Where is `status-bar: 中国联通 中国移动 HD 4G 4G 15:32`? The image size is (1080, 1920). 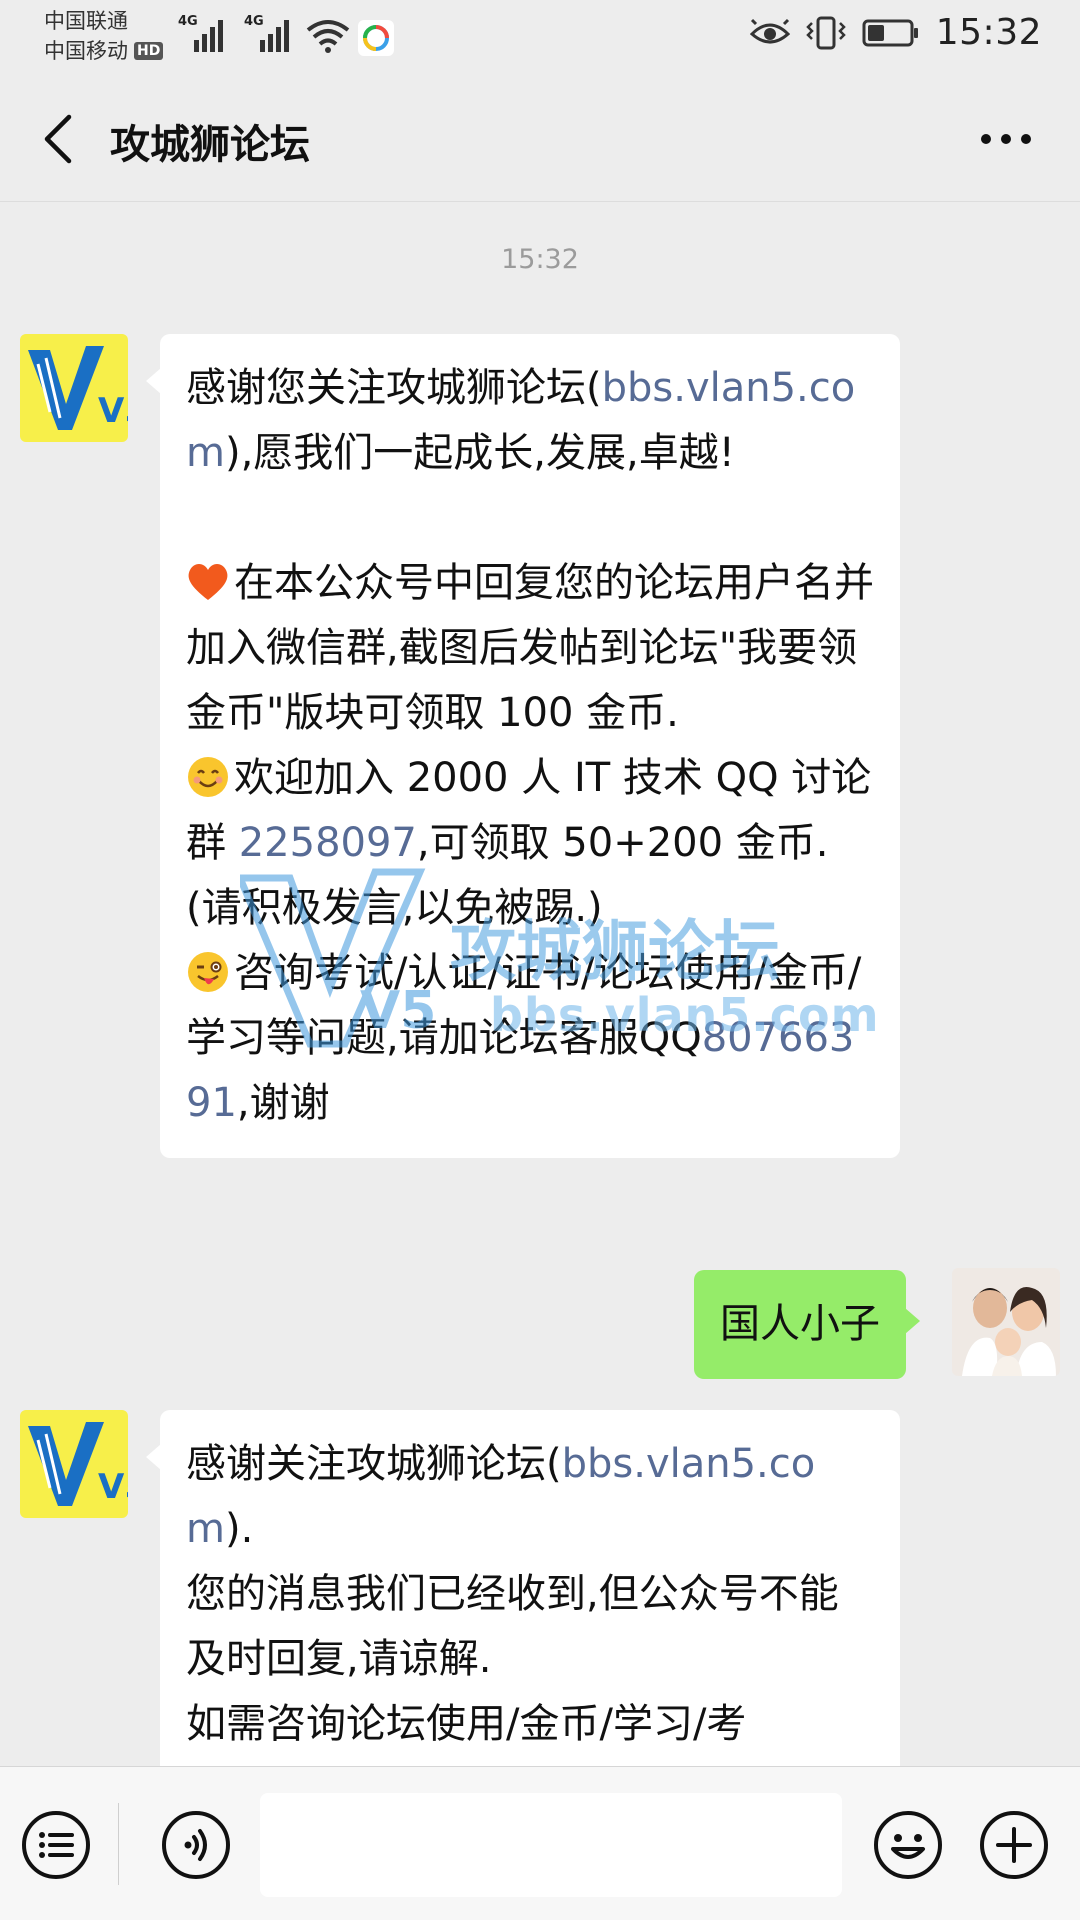
status-bar: 中国联通 中国移动 HD 4G 4G 15:32 is located at coordinates (540, 38).